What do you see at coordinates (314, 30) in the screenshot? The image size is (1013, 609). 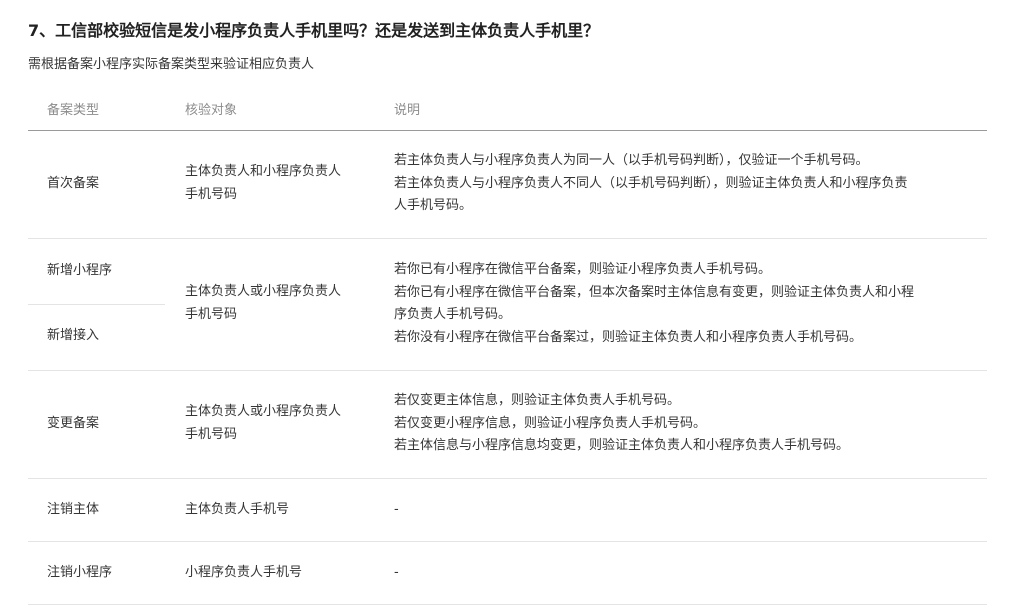 I see `faq-question-heading: 7、工信部校验短信是发小程序负责人手机里吗？还是发送到主体负责人手机里？` at bounding box center [314, 30].